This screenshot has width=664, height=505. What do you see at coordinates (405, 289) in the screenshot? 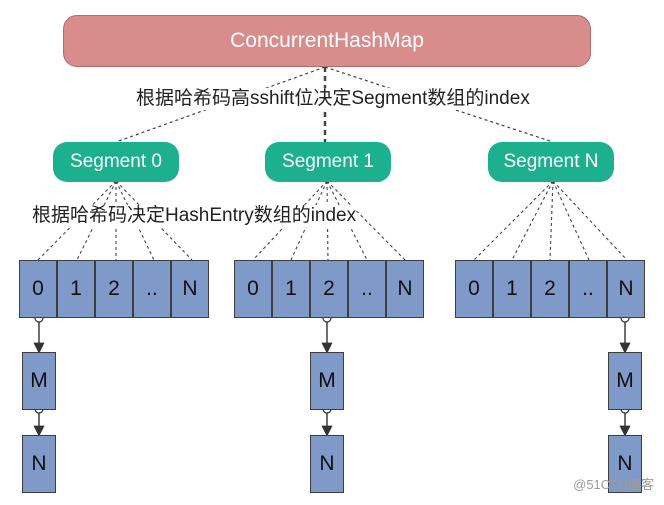
I see `segment-1-bucket-4: N` at bounding box center [405, 289].